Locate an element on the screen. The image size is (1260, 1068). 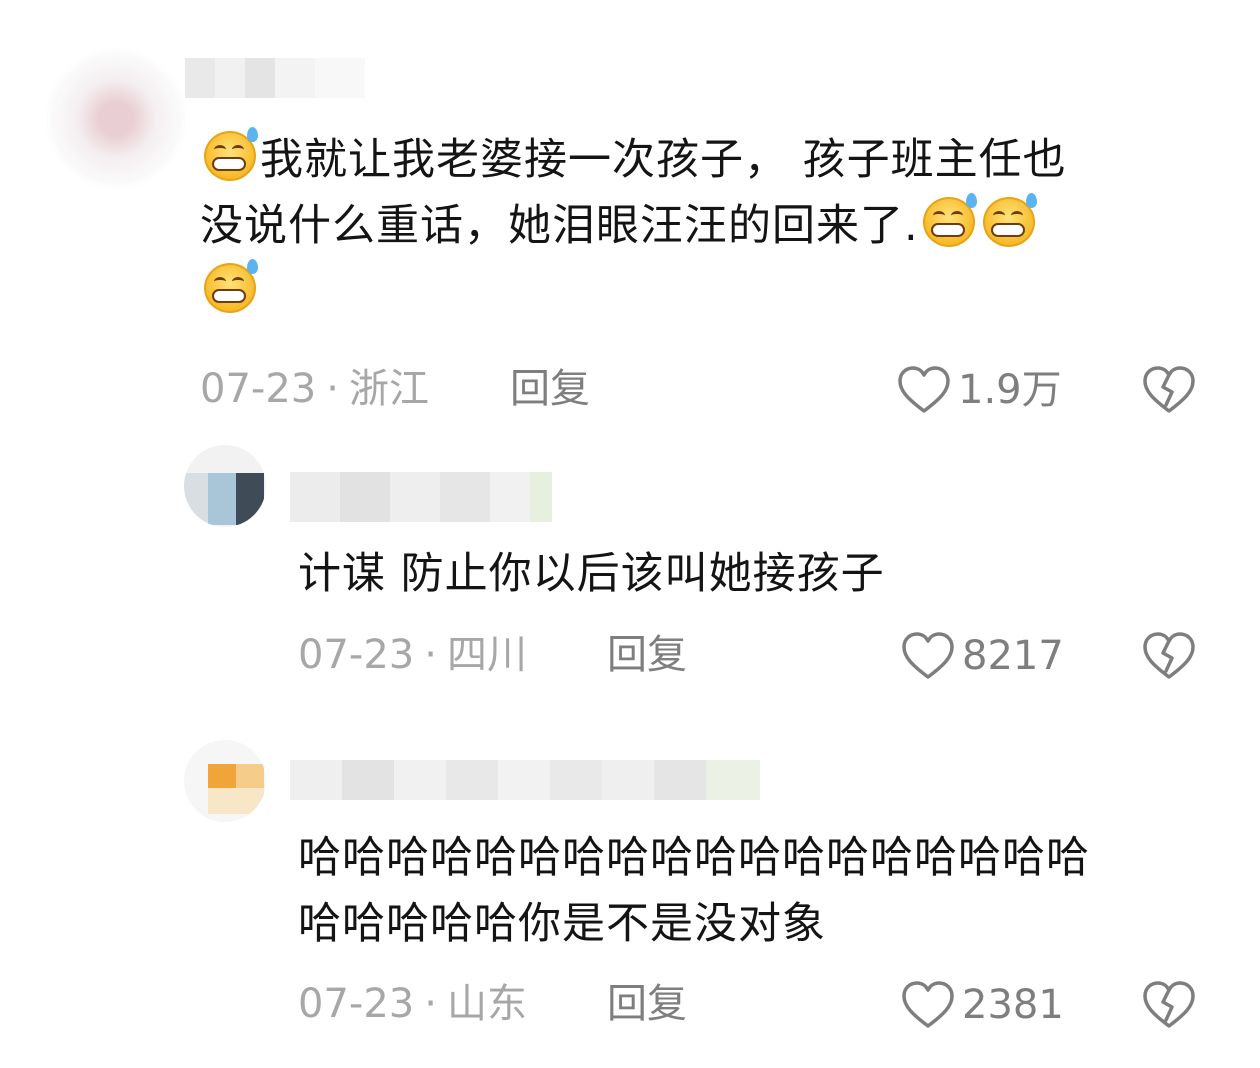
like-button: 2381 is located at coordinates (982, 1005).